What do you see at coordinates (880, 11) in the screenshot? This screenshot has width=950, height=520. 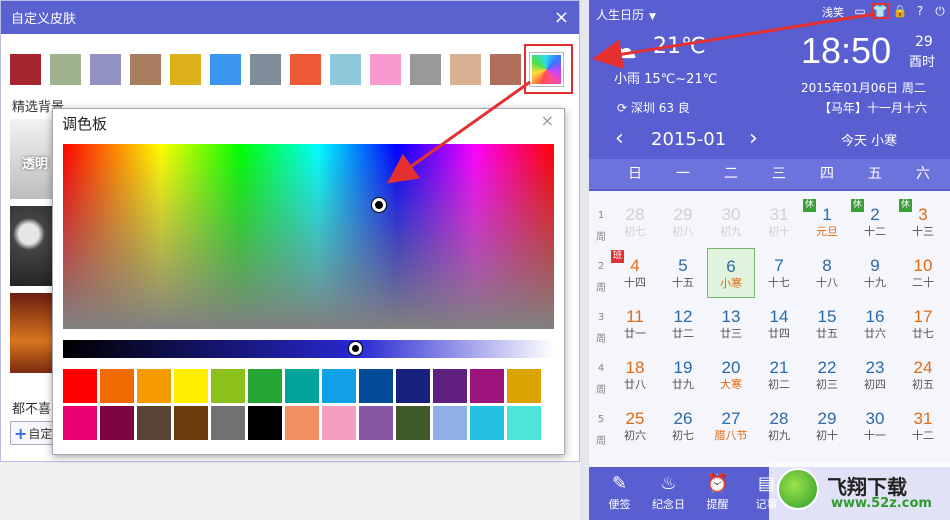 I see `skin-shirt-icon: 👕` at bounding box center [880, 11].